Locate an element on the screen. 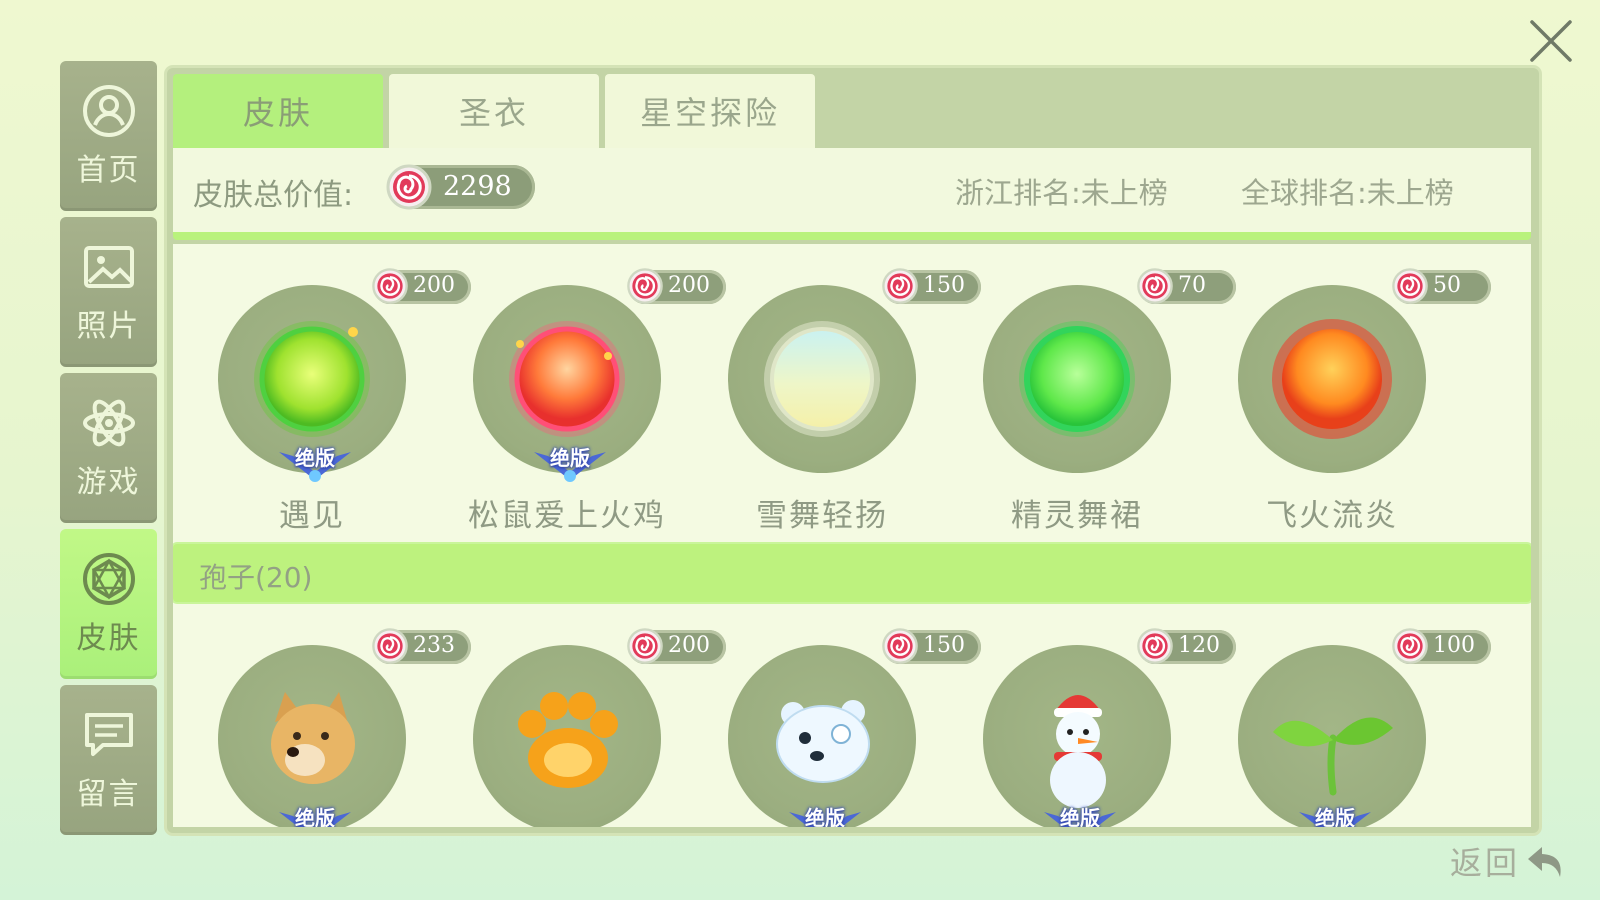 Image resolution: width=1600 pixels, height=900 pixels. total-value: 2298 is located at coordinates (477, 186).